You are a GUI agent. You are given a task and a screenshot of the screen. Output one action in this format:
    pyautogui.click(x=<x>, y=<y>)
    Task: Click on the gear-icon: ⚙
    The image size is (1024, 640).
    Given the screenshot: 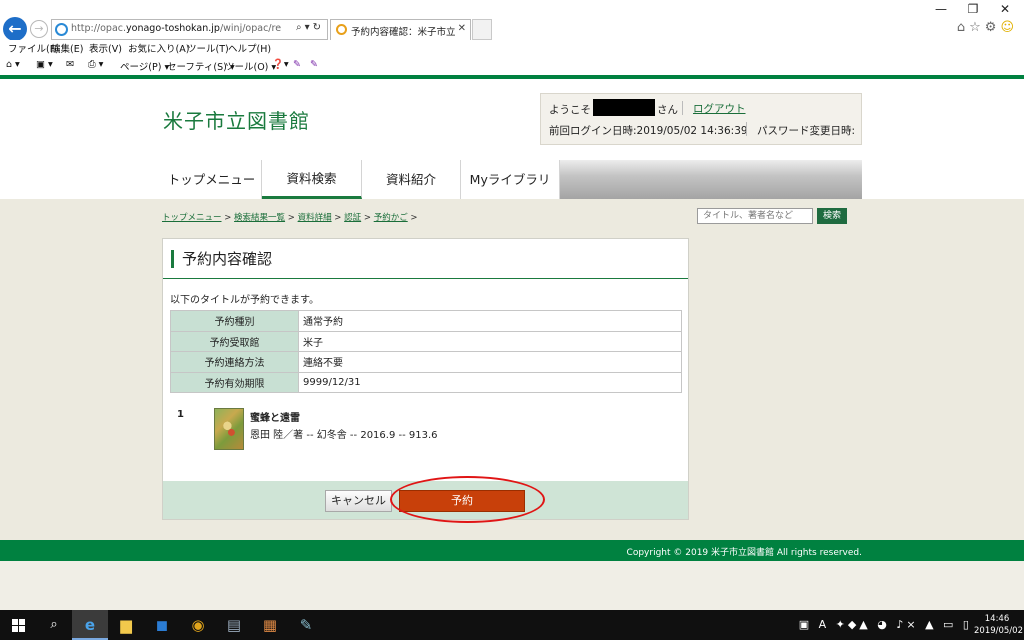 What is the action you would take?
    pyautogui.click(x=993, y=27)
    